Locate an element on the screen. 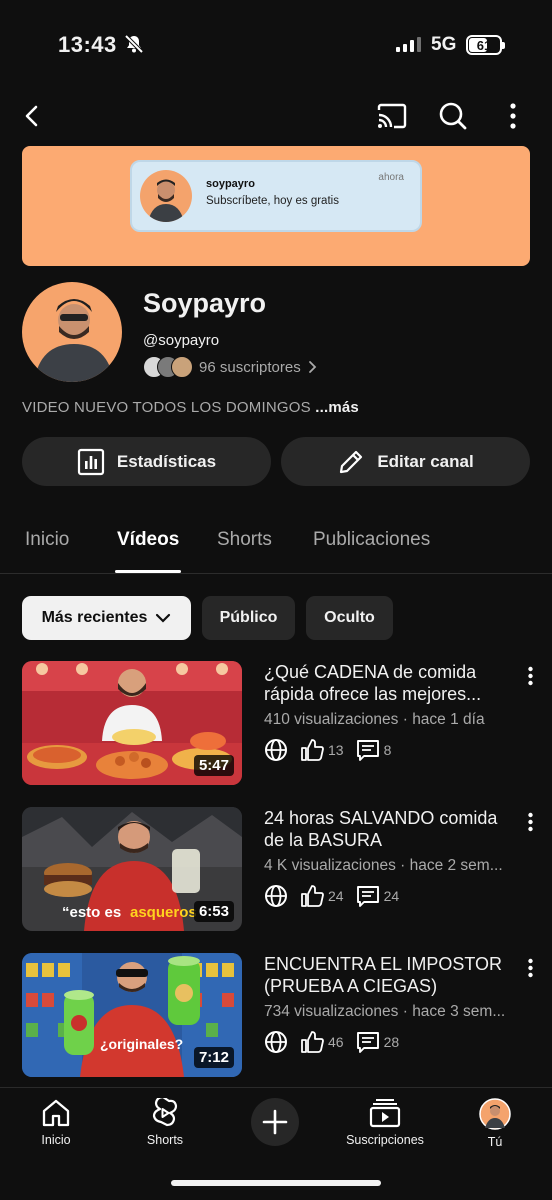 The width and height of the screenshot is (552, 1200). nav-subscriptions: Suscripciones is located at coordinates (385, 1122).